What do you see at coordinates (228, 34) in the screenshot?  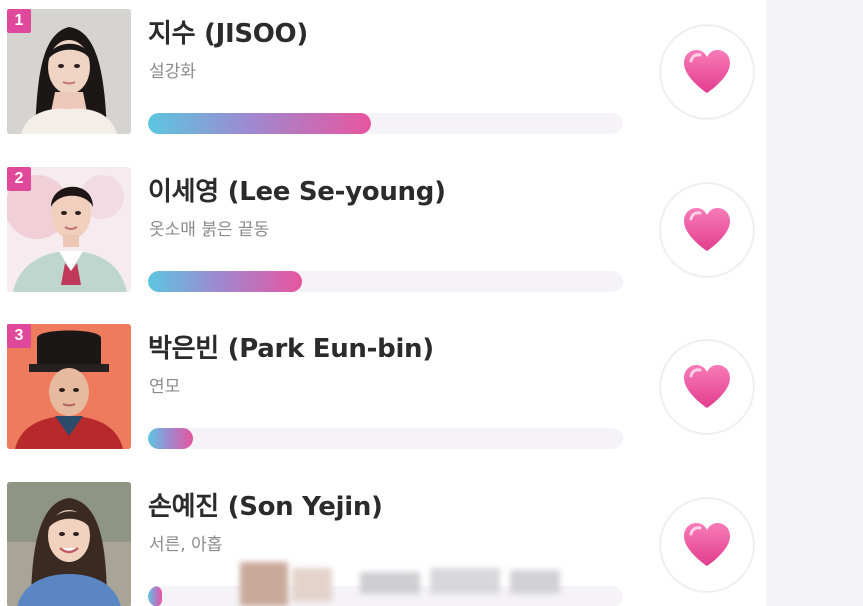 I see `actress-name: 지수 (JISOO)` at bounding box center [228, 34].